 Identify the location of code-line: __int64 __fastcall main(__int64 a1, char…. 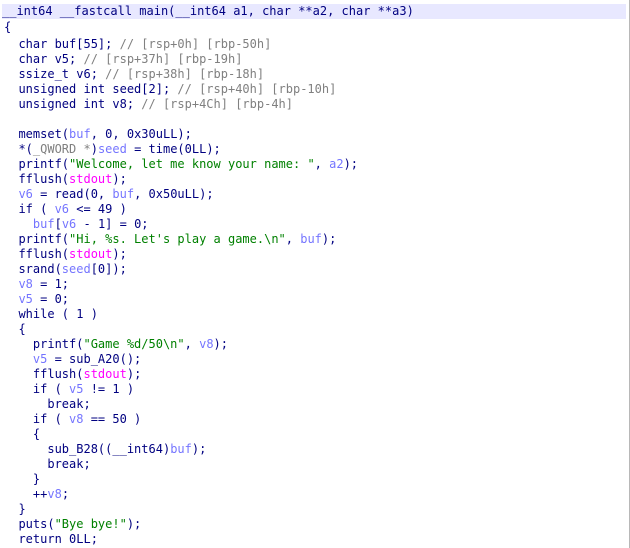
(314, 11).